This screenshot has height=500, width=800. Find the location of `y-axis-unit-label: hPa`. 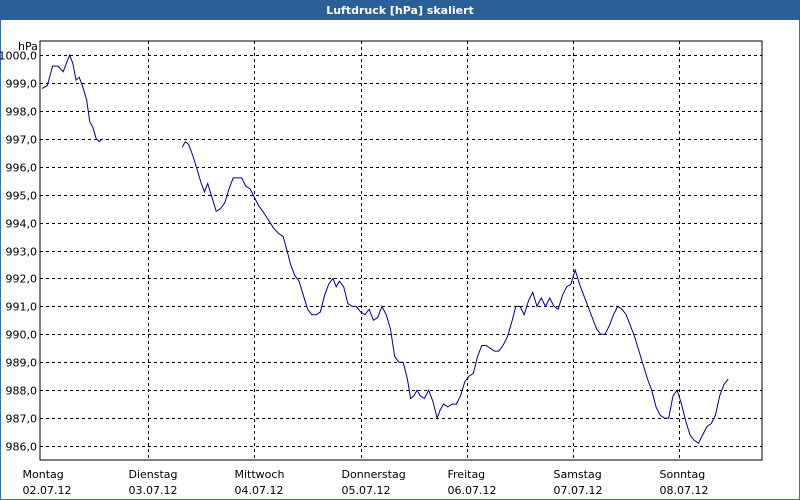

y-axis-unit-label: hPa is located at coordinates (28, 46).